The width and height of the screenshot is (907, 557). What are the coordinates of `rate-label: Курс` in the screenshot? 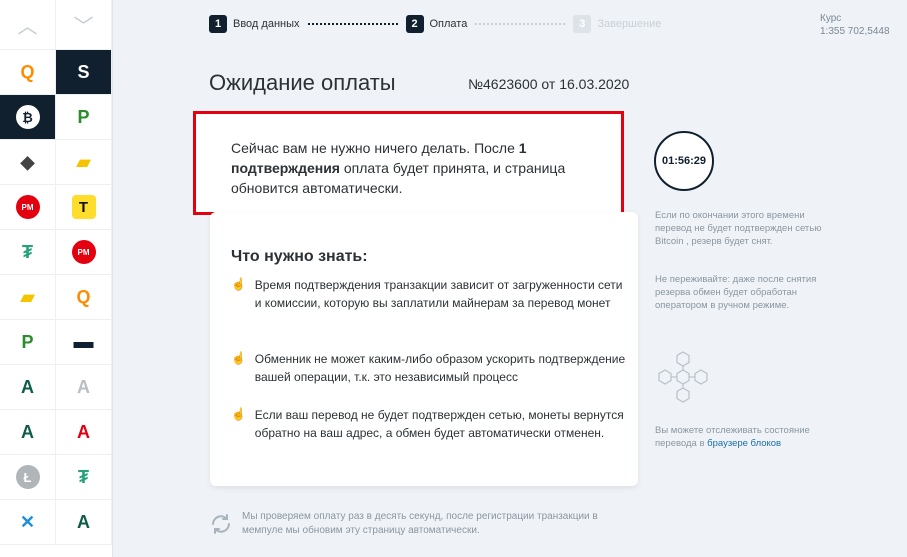 It's located at (831, 18).